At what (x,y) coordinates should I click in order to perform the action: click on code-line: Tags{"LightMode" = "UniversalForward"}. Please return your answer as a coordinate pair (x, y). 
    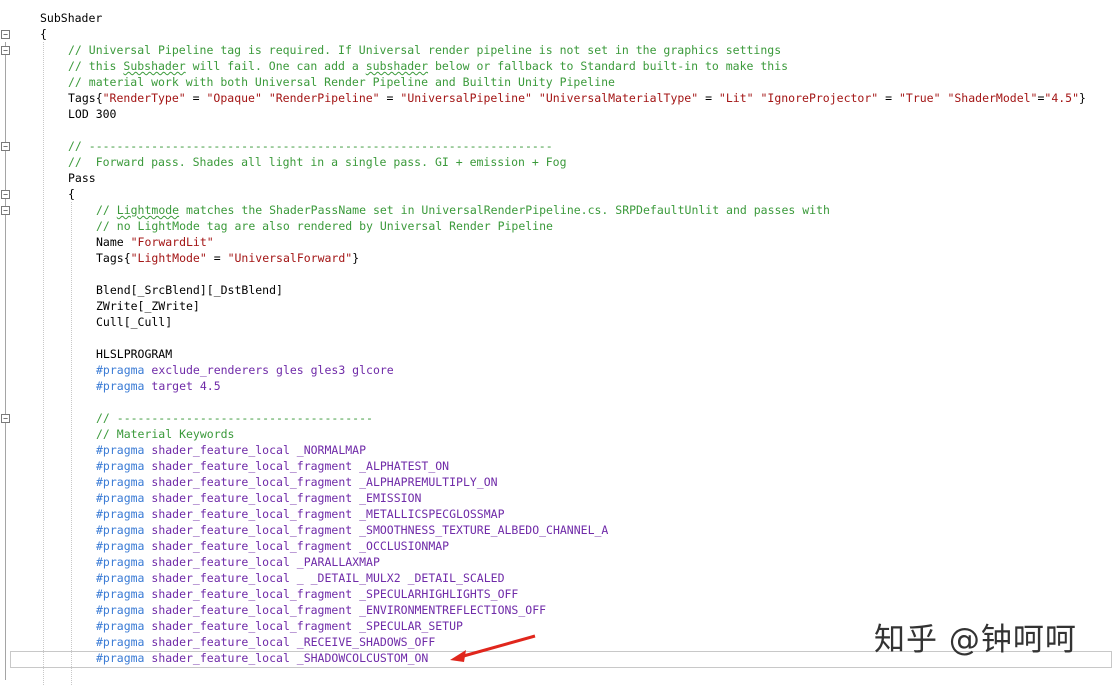
    Looking at the image, I should click on (227, 258).